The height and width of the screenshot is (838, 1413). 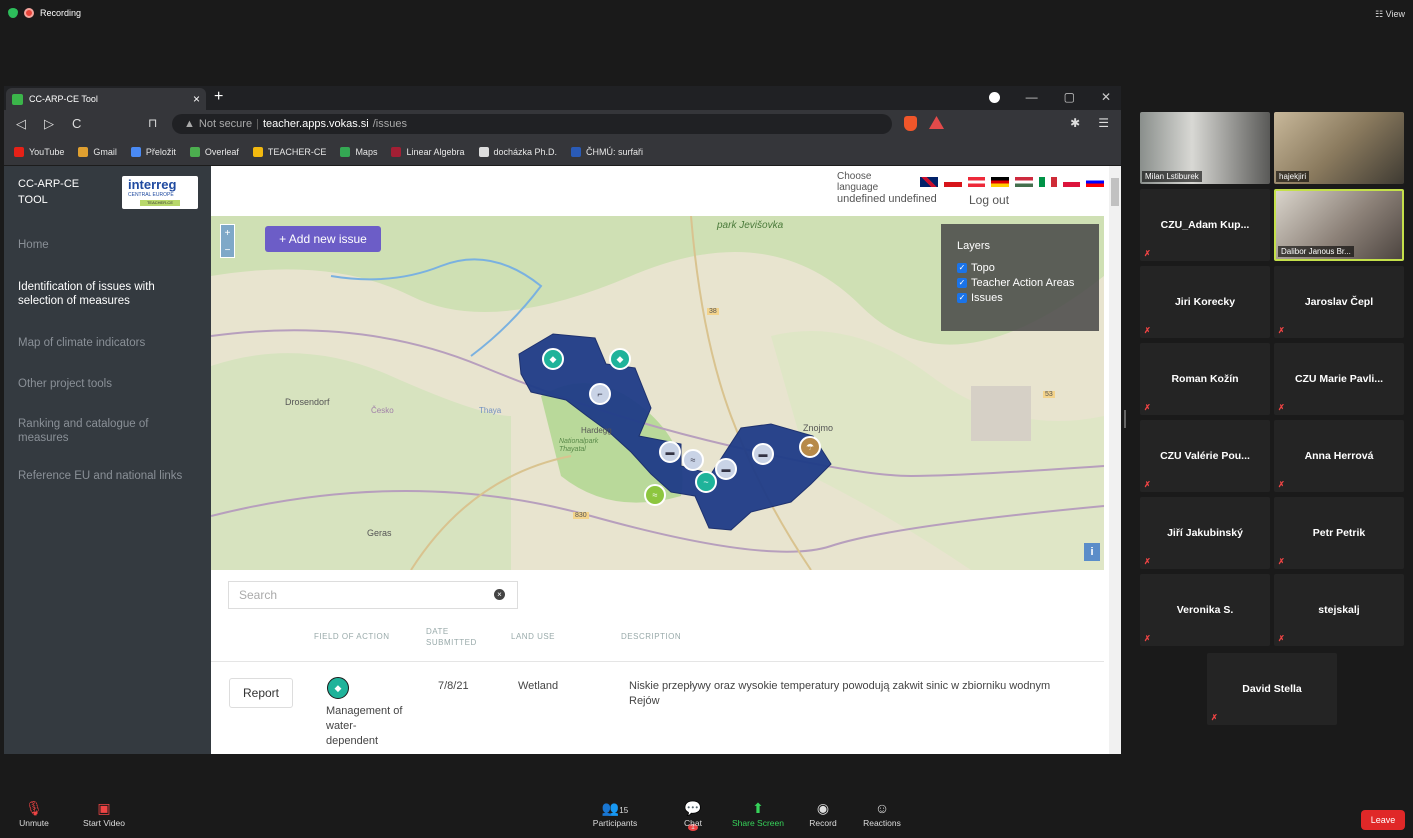 I want to click on logout-link: Log out, so click(x=989, y=200).